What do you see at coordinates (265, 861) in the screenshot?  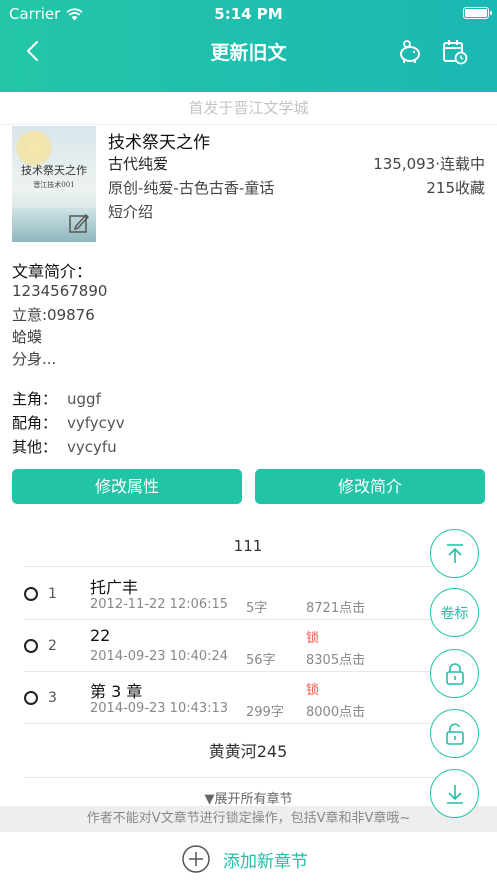 I see `add-chapter-label: 添加新章节` at bounding box center [265, 861].